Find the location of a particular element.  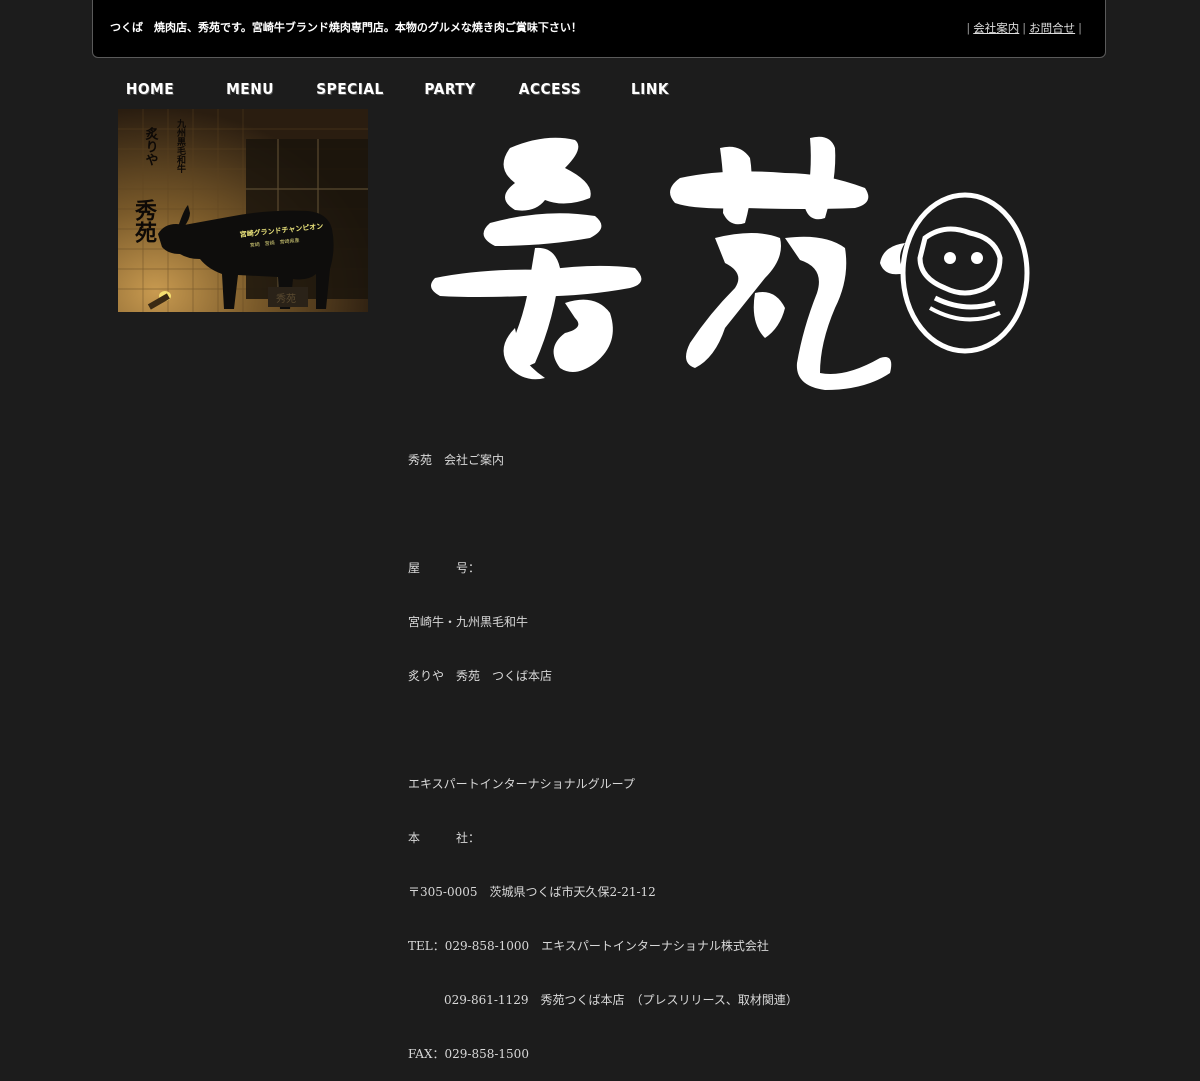

wall-text-bottom: 秀苑 is located at coordinates (144, 221).